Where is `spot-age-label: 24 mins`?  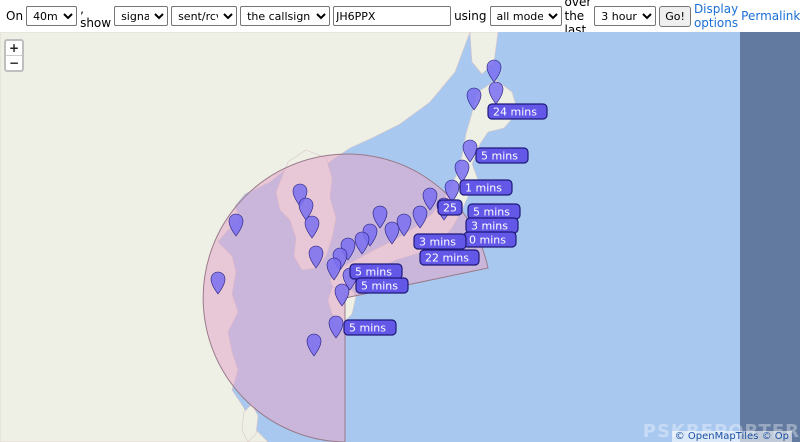
spot-age-label: 24 mins is located at coordinates (517, 111).